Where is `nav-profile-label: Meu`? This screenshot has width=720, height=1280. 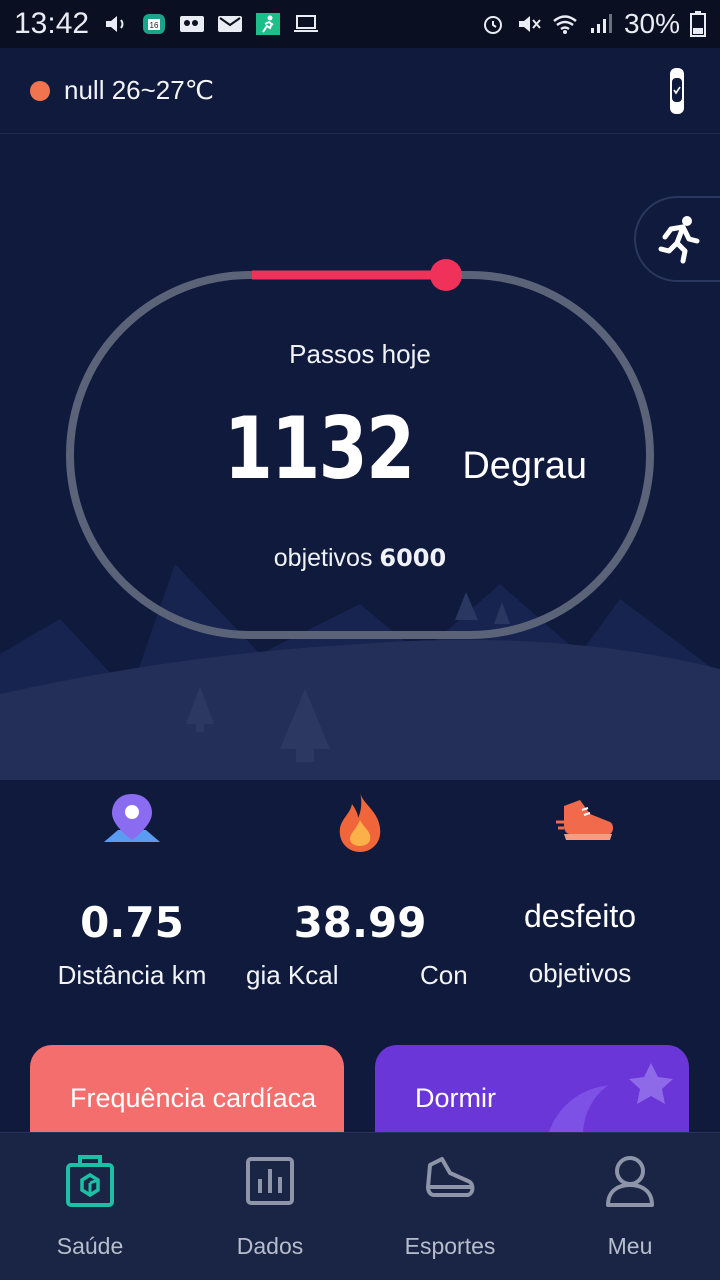 nav-profile-label: Meu is located at coordinates (630, 1246).